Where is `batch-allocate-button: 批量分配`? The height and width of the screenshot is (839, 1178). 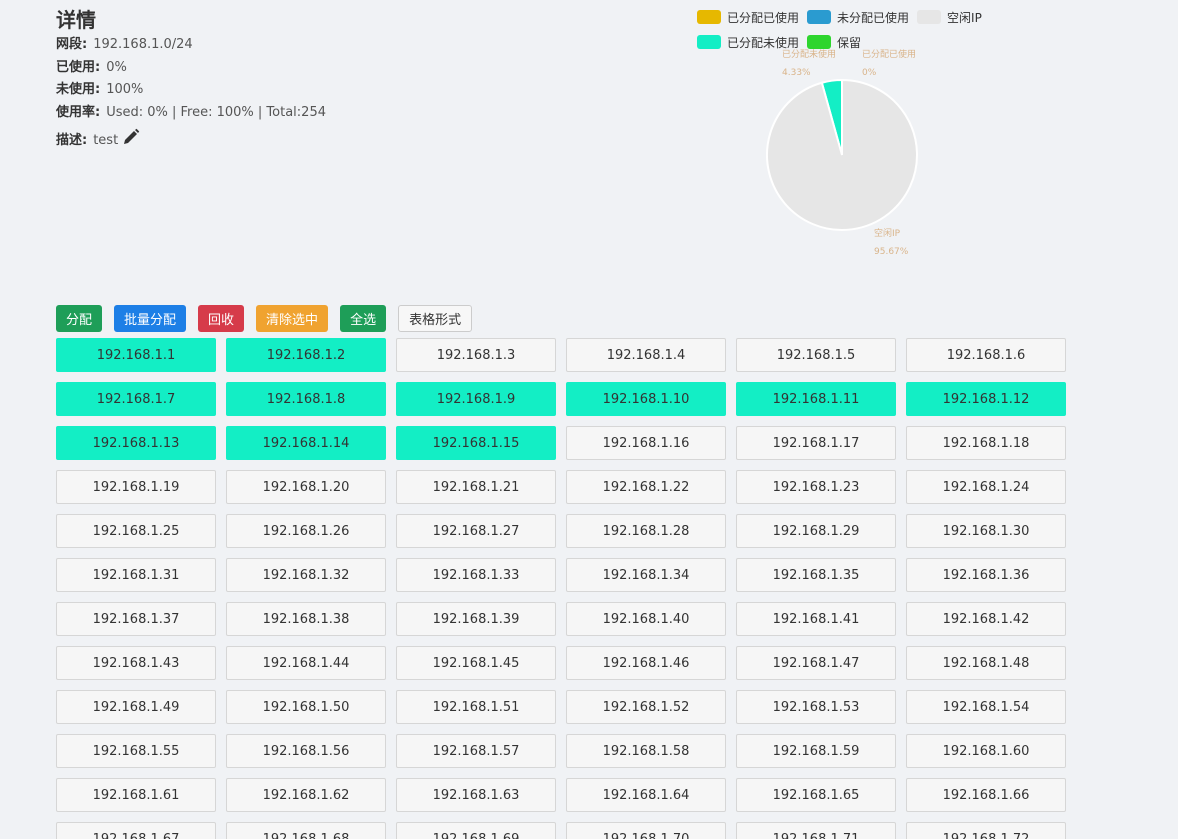 batch-allocate-button: 批量分配 is located at coordinates (150, 318).